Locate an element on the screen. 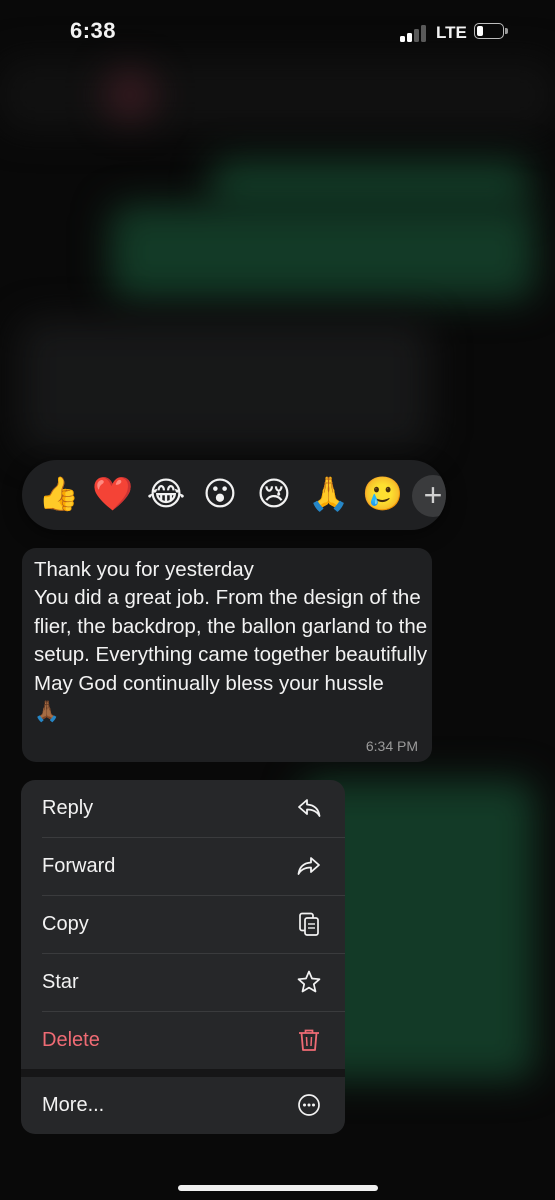  reaction-heart: ❤️ is located at coordinates (112, 494).